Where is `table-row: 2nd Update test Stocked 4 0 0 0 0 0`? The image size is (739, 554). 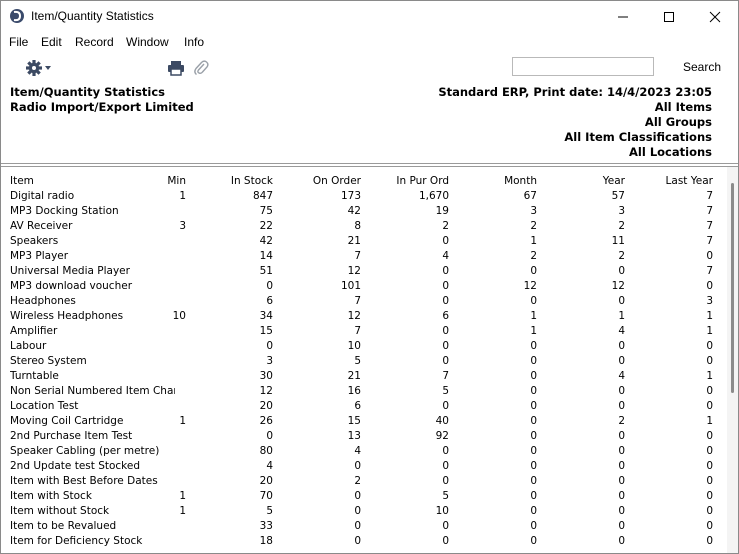
table-row: 2nd Update test Stocked 4 0 0 0 0 0 is located at coordinates (364, 467).